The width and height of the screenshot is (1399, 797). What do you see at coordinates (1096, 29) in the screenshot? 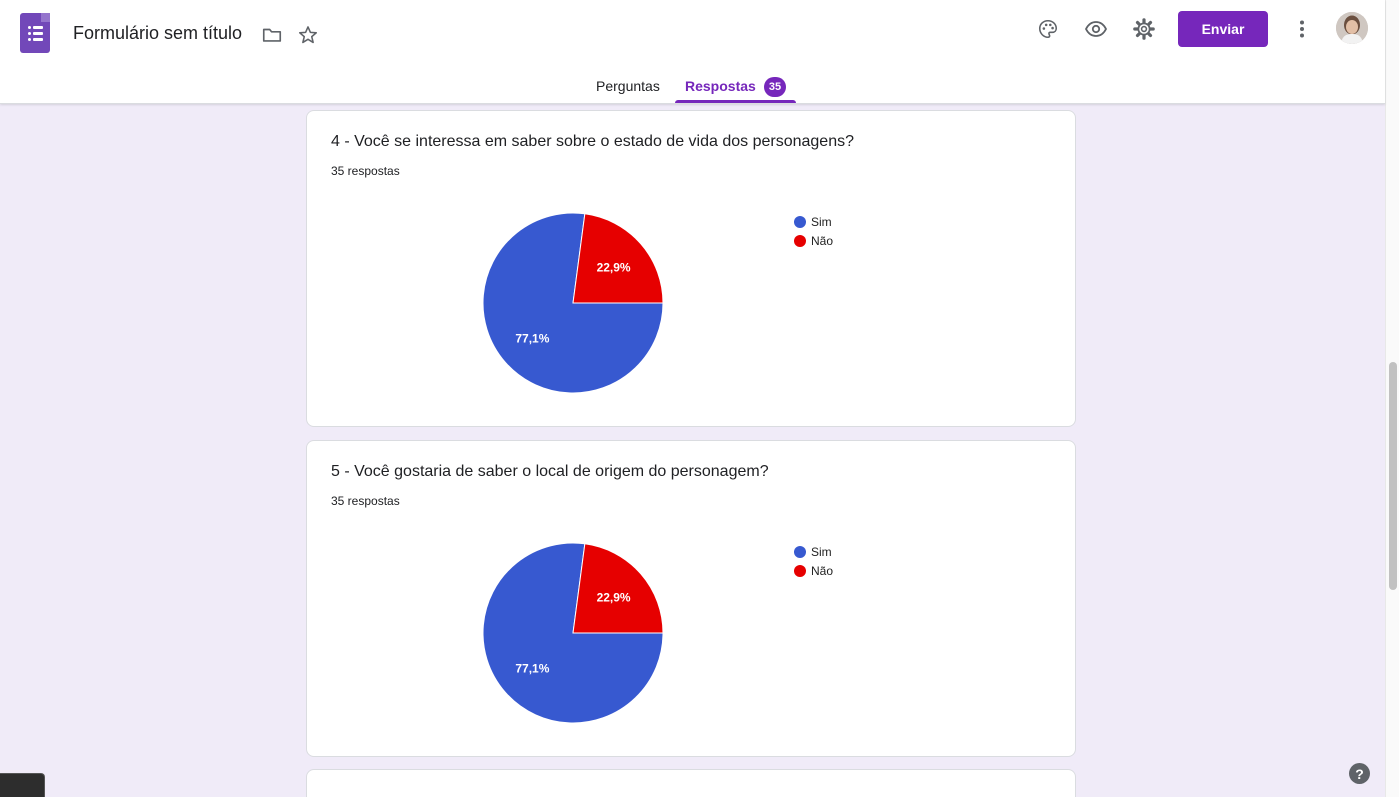
I see `eye-icon` at bounding box center [1096, 29].